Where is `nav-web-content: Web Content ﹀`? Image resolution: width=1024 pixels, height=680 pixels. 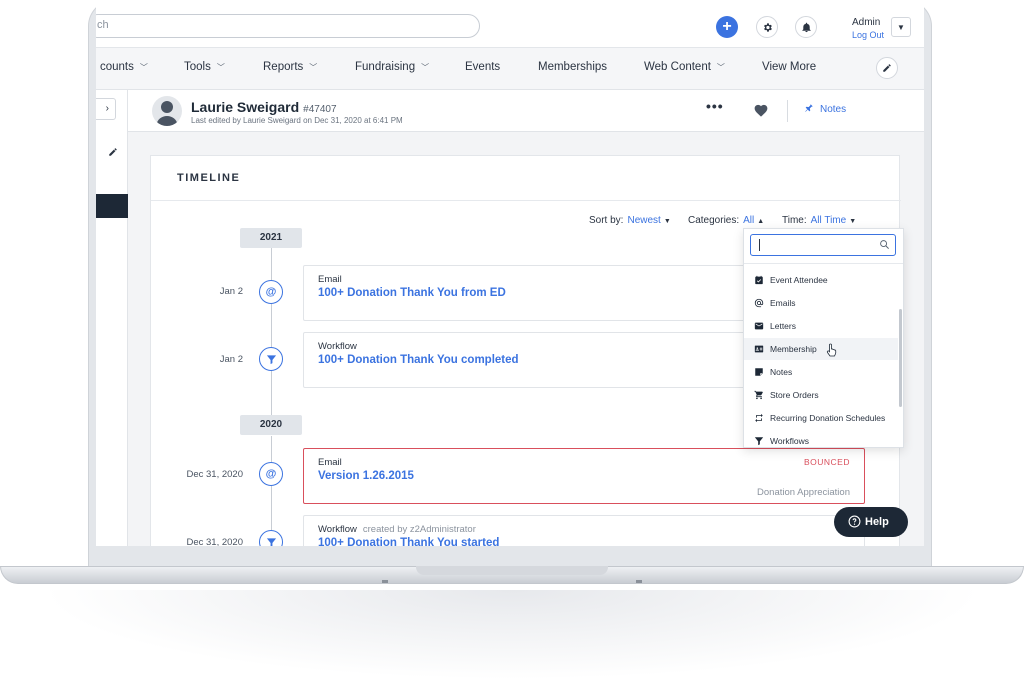 nav-web-content: Web Content ﹀ is located at coordinates (684, 67).